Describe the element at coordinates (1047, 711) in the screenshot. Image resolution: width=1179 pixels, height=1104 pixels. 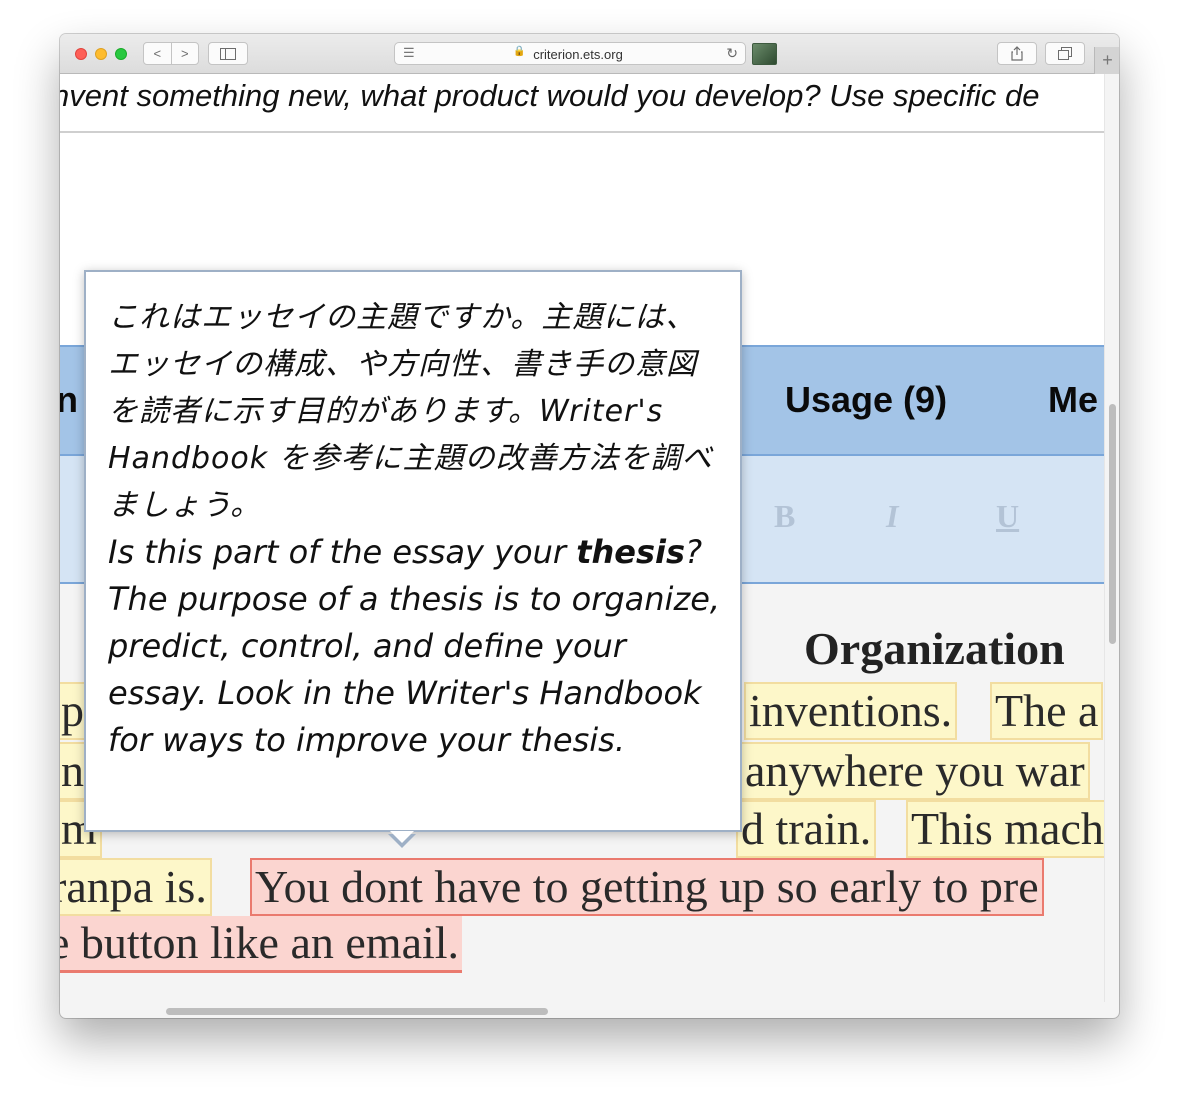
I see `essay-sentence: The a` at that location.